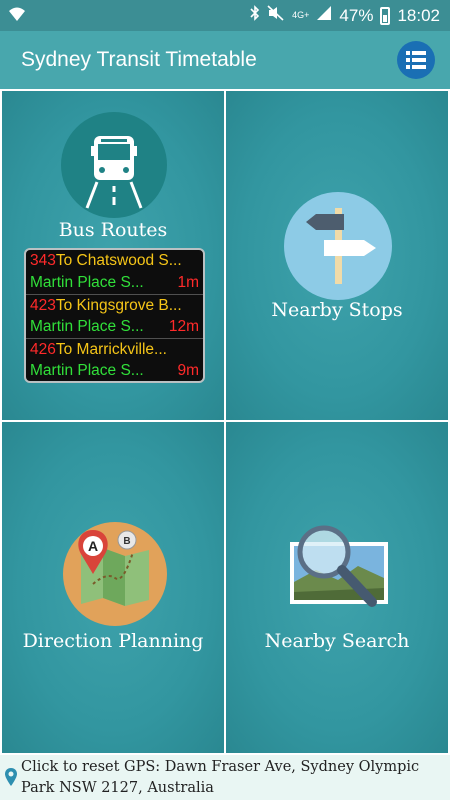  Describe the element at coordinates (139, 59) in the screenshot. I see `app-title: Sydney Transit Timetable` at that location.